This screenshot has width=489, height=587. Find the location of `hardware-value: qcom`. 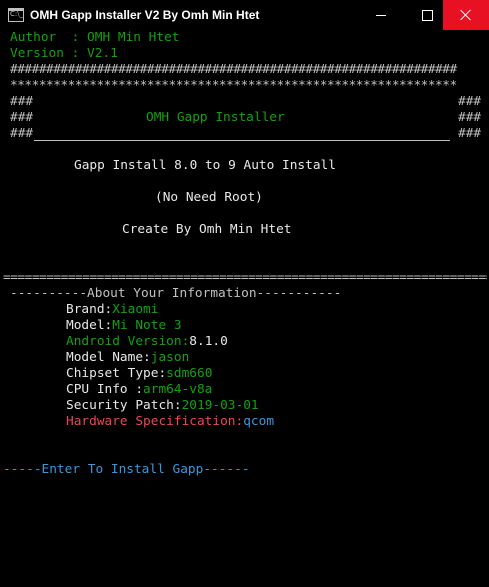

hardware-value: qcom is located at coordinates (259, 421).